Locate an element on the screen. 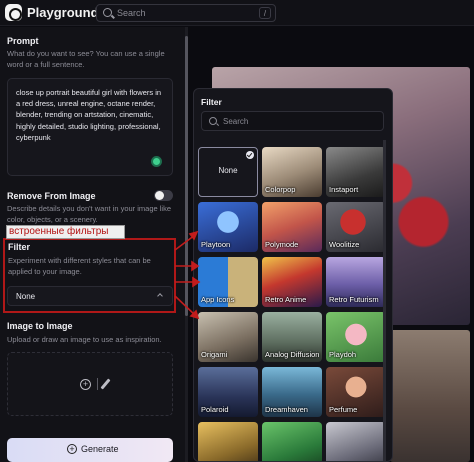 The image size is (474, 462). generated-image-secondary is located at coordinates (430, 396).